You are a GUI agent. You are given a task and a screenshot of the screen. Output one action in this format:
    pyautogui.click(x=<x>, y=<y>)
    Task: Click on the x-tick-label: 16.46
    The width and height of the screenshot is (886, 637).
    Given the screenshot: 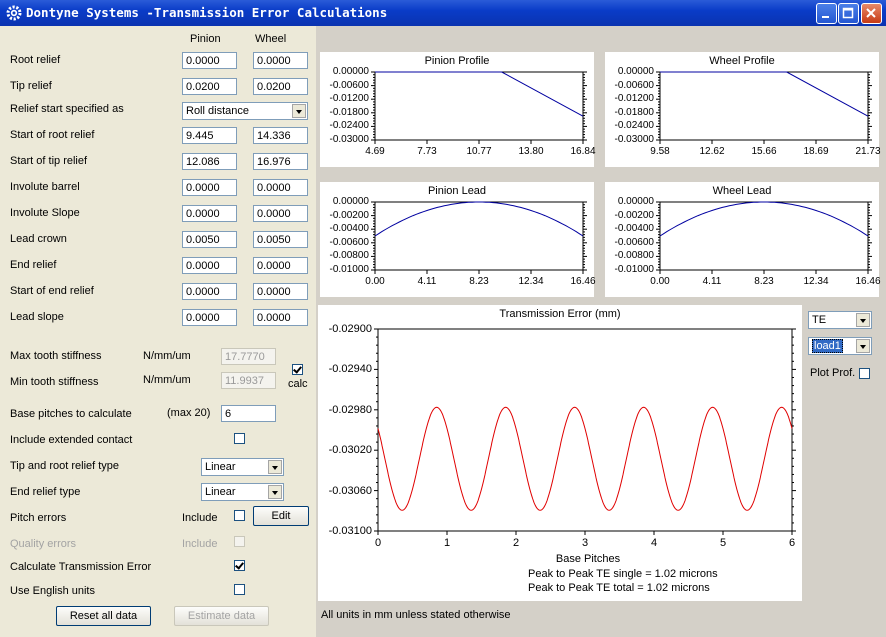 What is the action you would take?
    pyautogui.click(x=583, y=281)
    